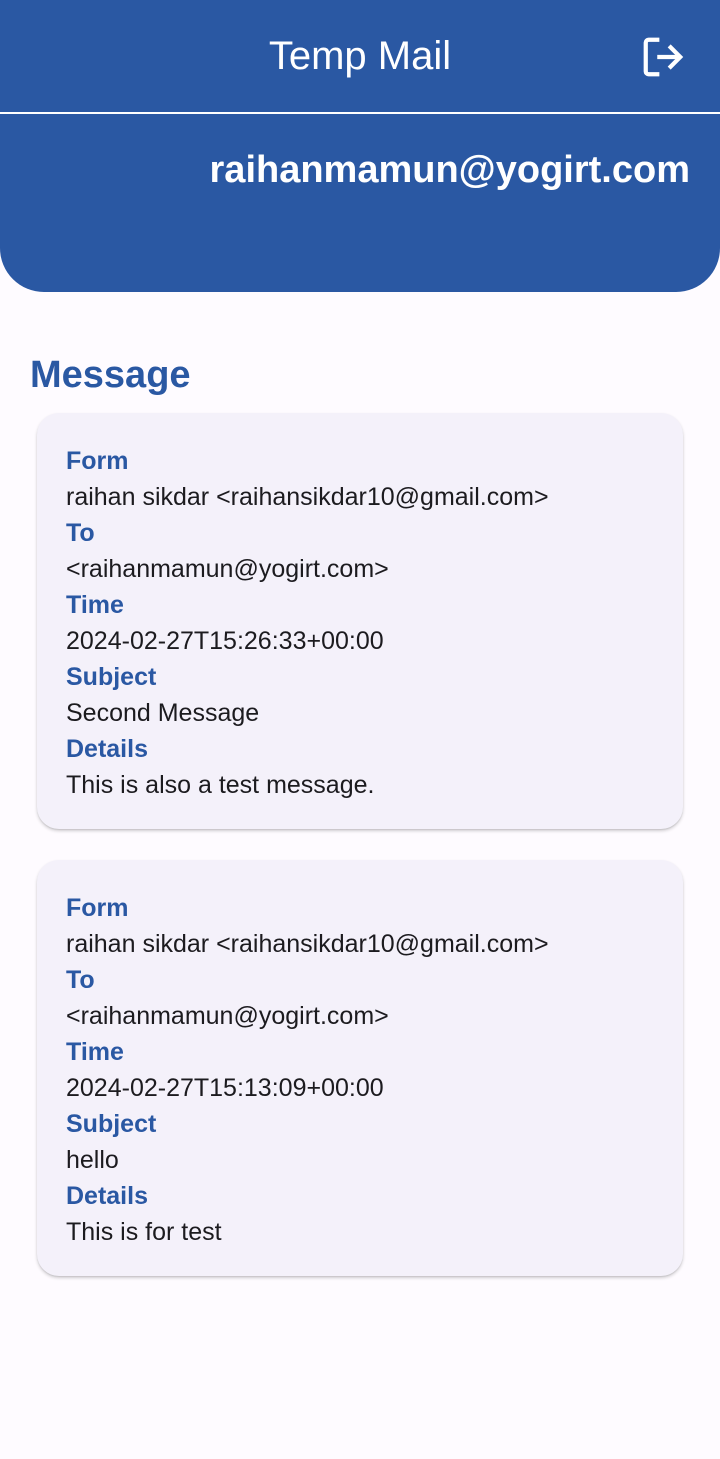 The height and width of the screenshot is (1459, 720). I want to click on current-email-address: raihanmamun@yogirt.com, so click(449, 170).